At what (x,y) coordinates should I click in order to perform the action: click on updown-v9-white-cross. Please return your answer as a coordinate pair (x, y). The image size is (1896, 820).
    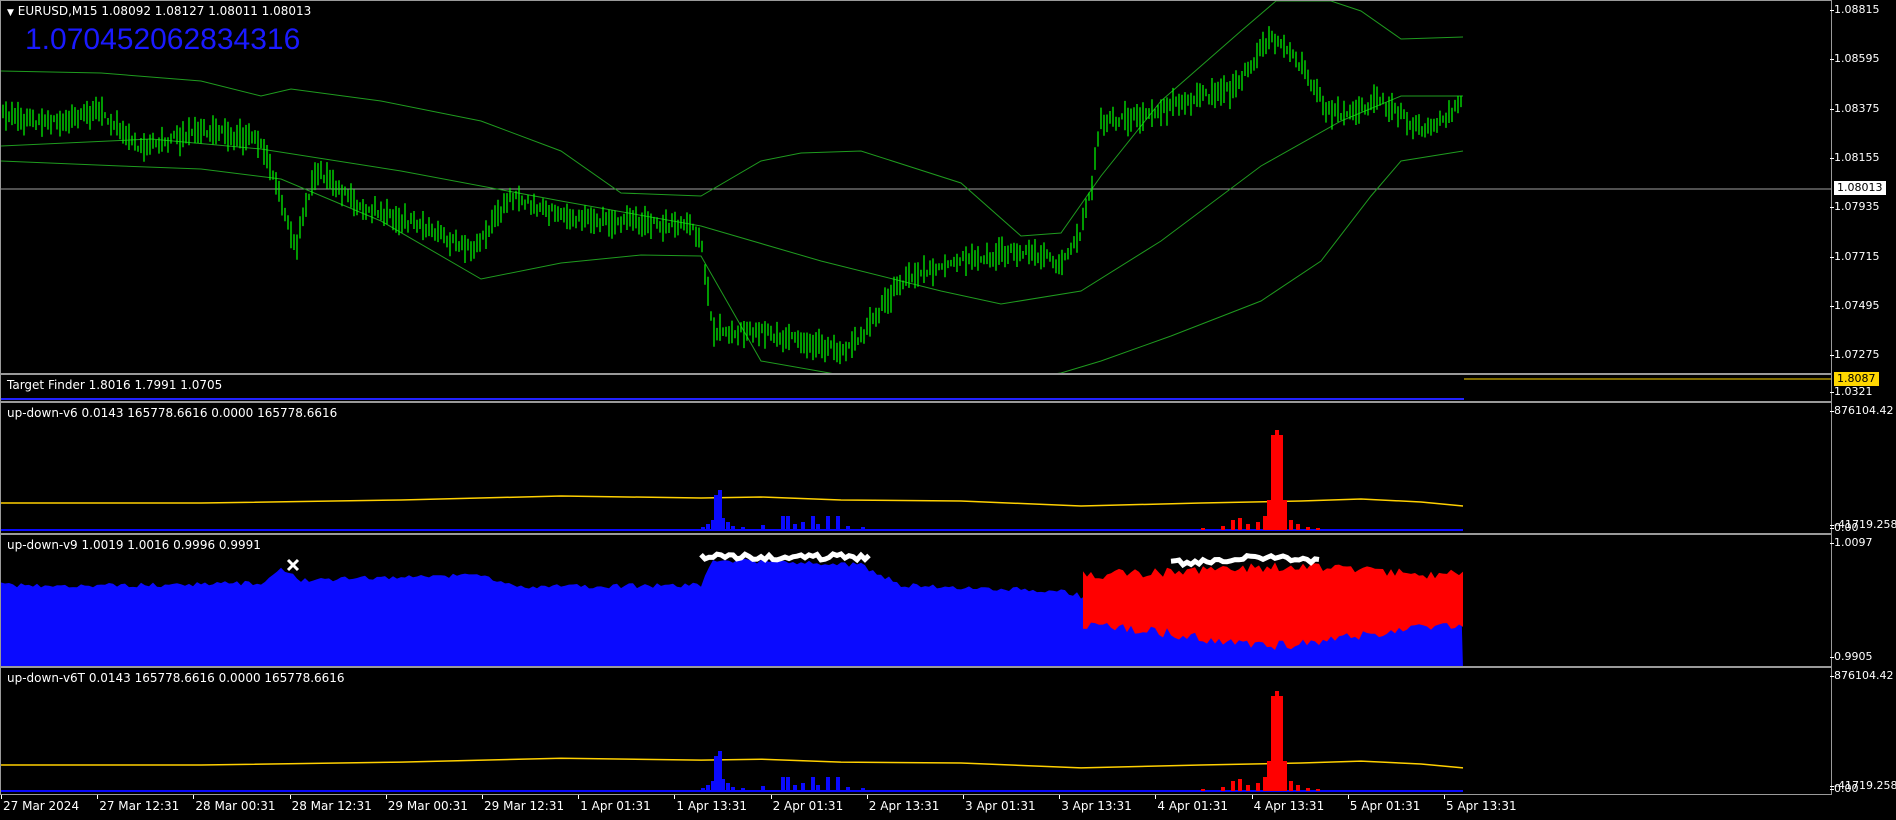
    Looking at the image, I should click on (293, 565).